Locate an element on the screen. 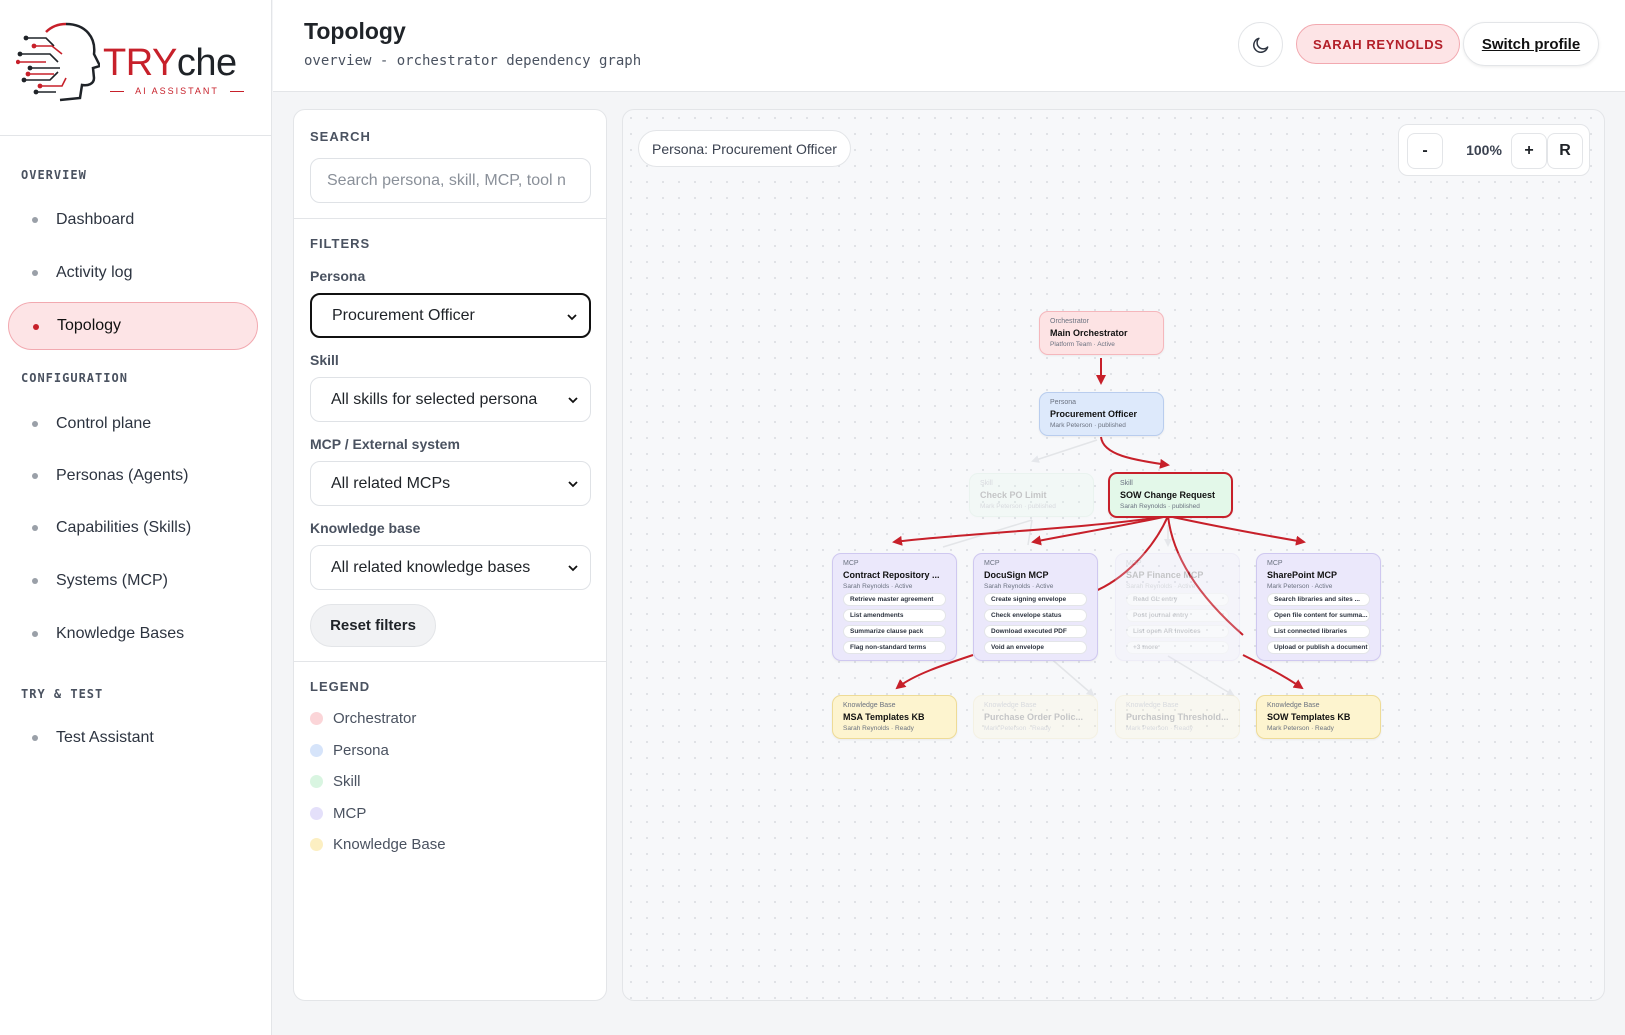  logo: TRYche AI ASSISTANT is located at coordinates (135, 68).